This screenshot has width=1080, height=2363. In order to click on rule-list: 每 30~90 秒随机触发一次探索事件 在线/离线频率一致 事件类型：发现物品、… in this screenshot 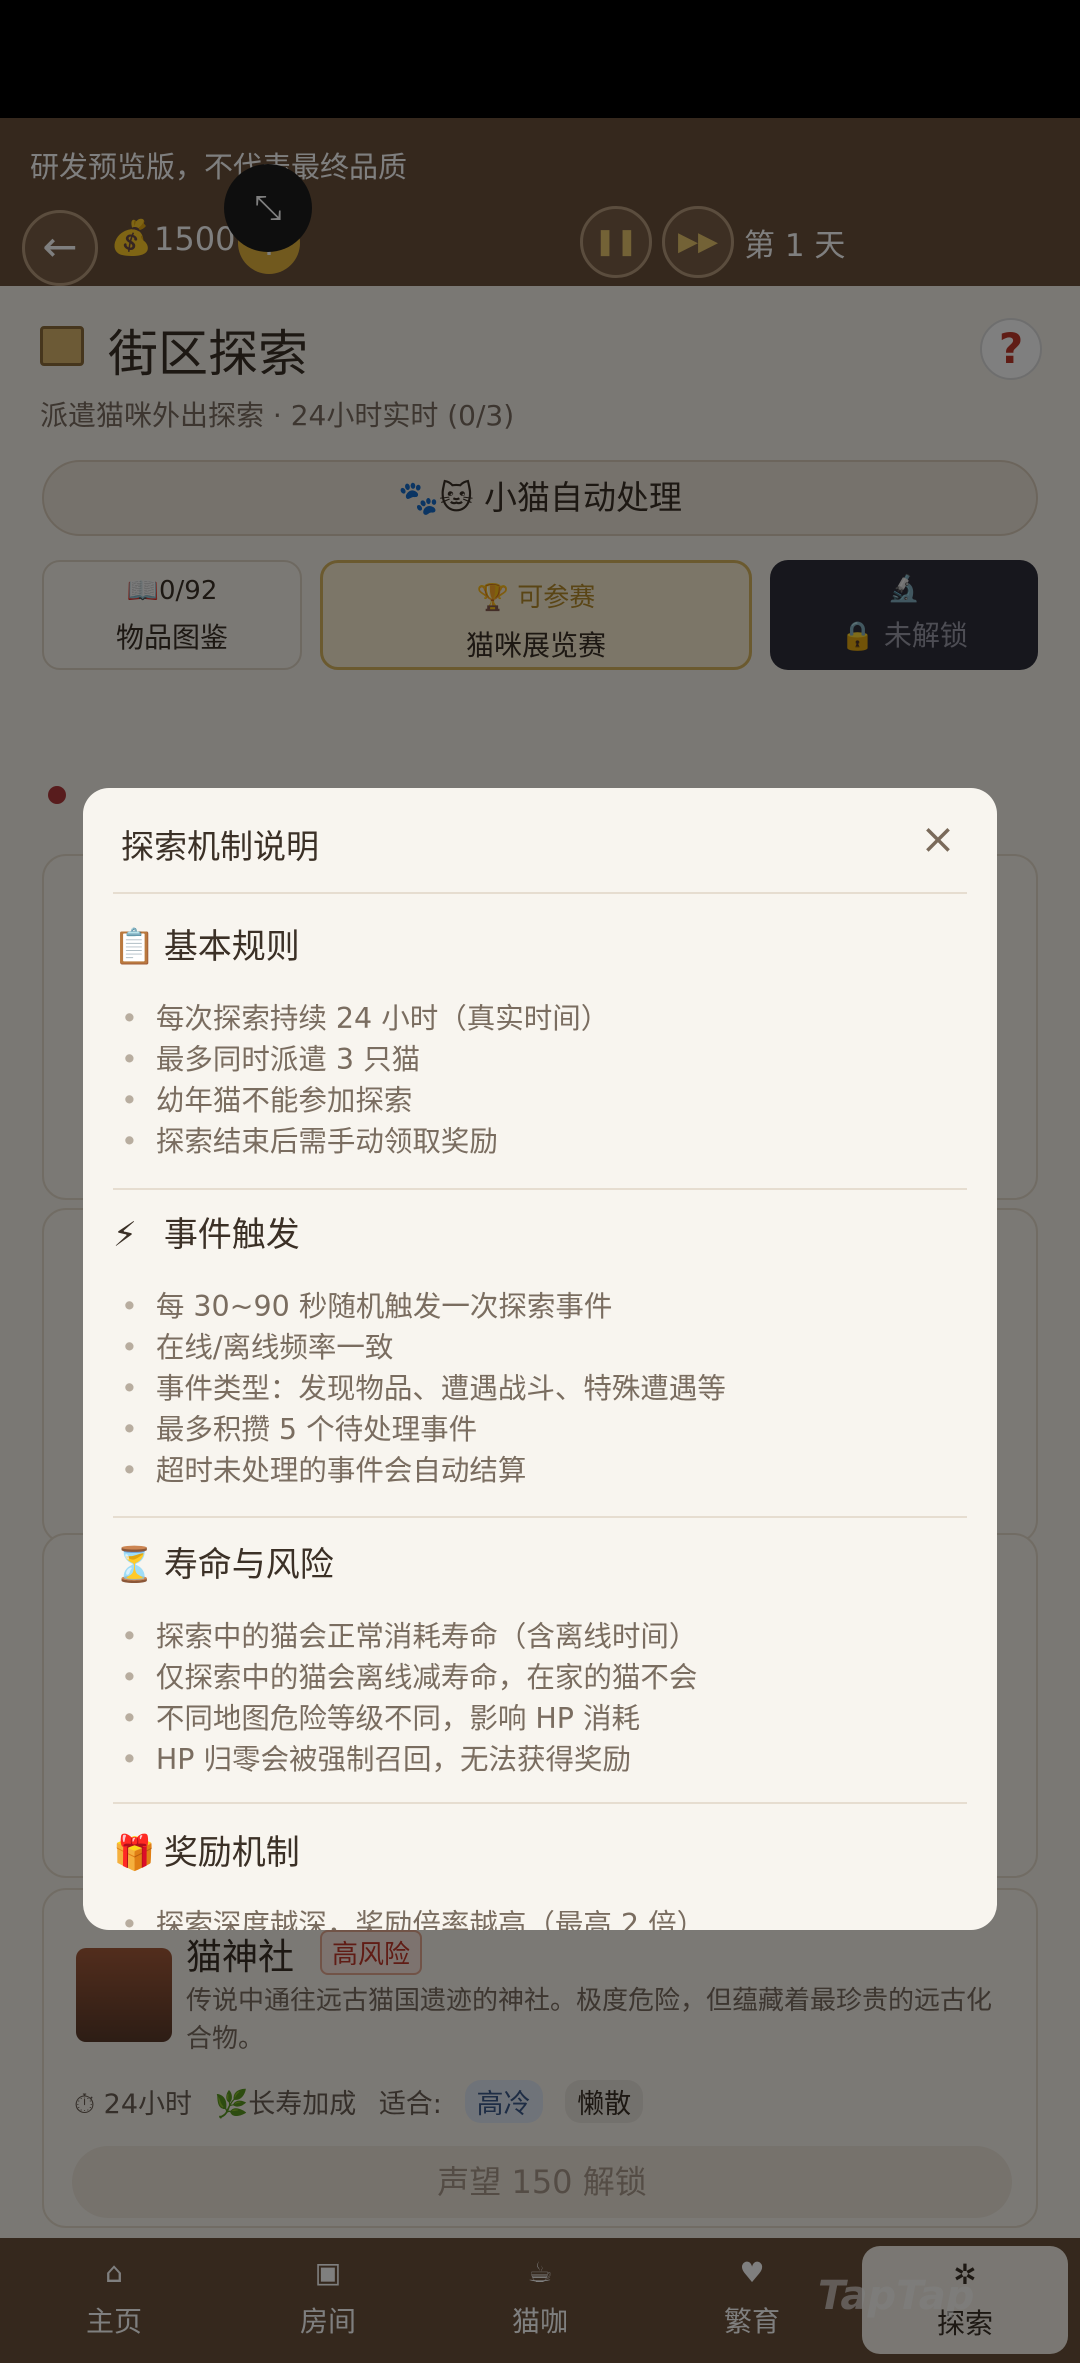, I will do `click(540, 1388)`.